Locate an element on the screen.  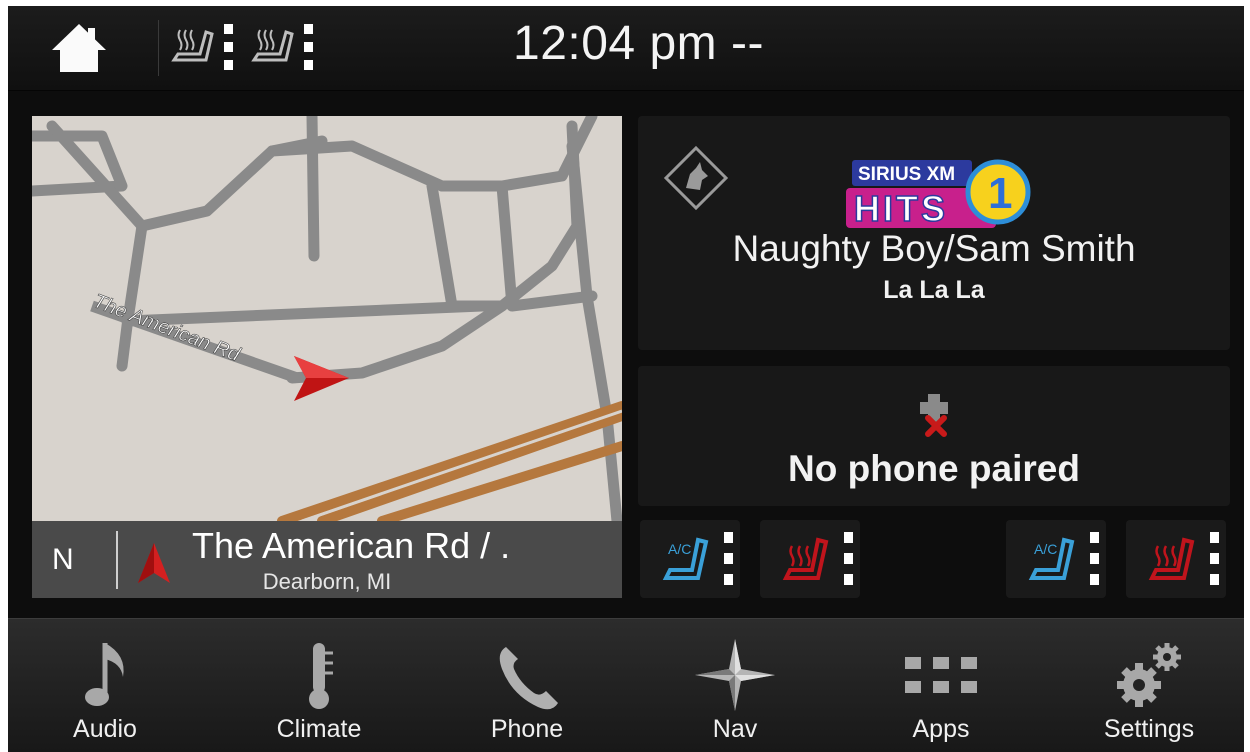
home-button is located at coordinates (79, 48).